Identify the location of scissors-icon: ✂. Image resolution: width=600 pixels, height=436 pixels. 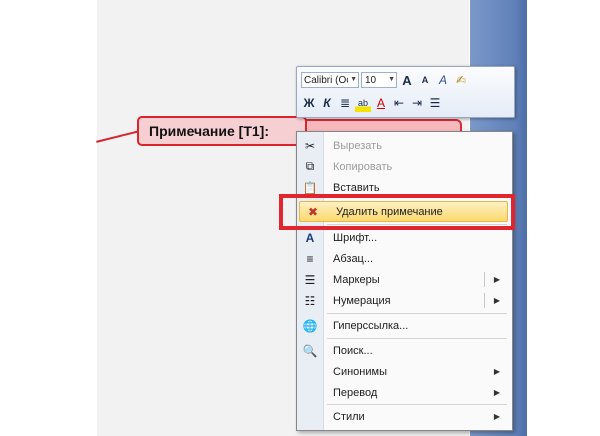
(310, 145).